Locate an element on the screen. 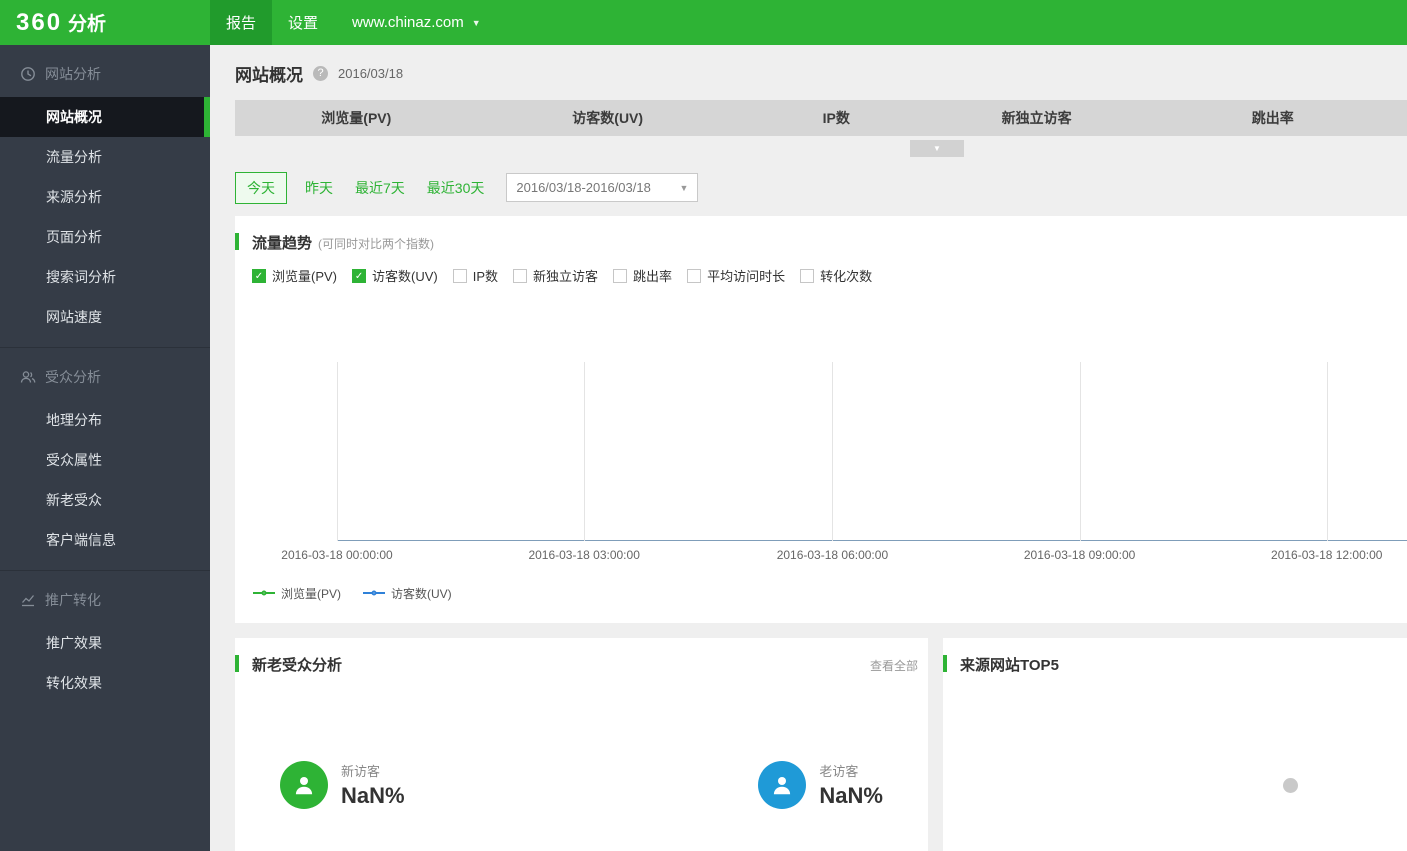 The image size is (1407, 851). audience-card-title: 新老受众分析 is located at coordinates (297, 665).